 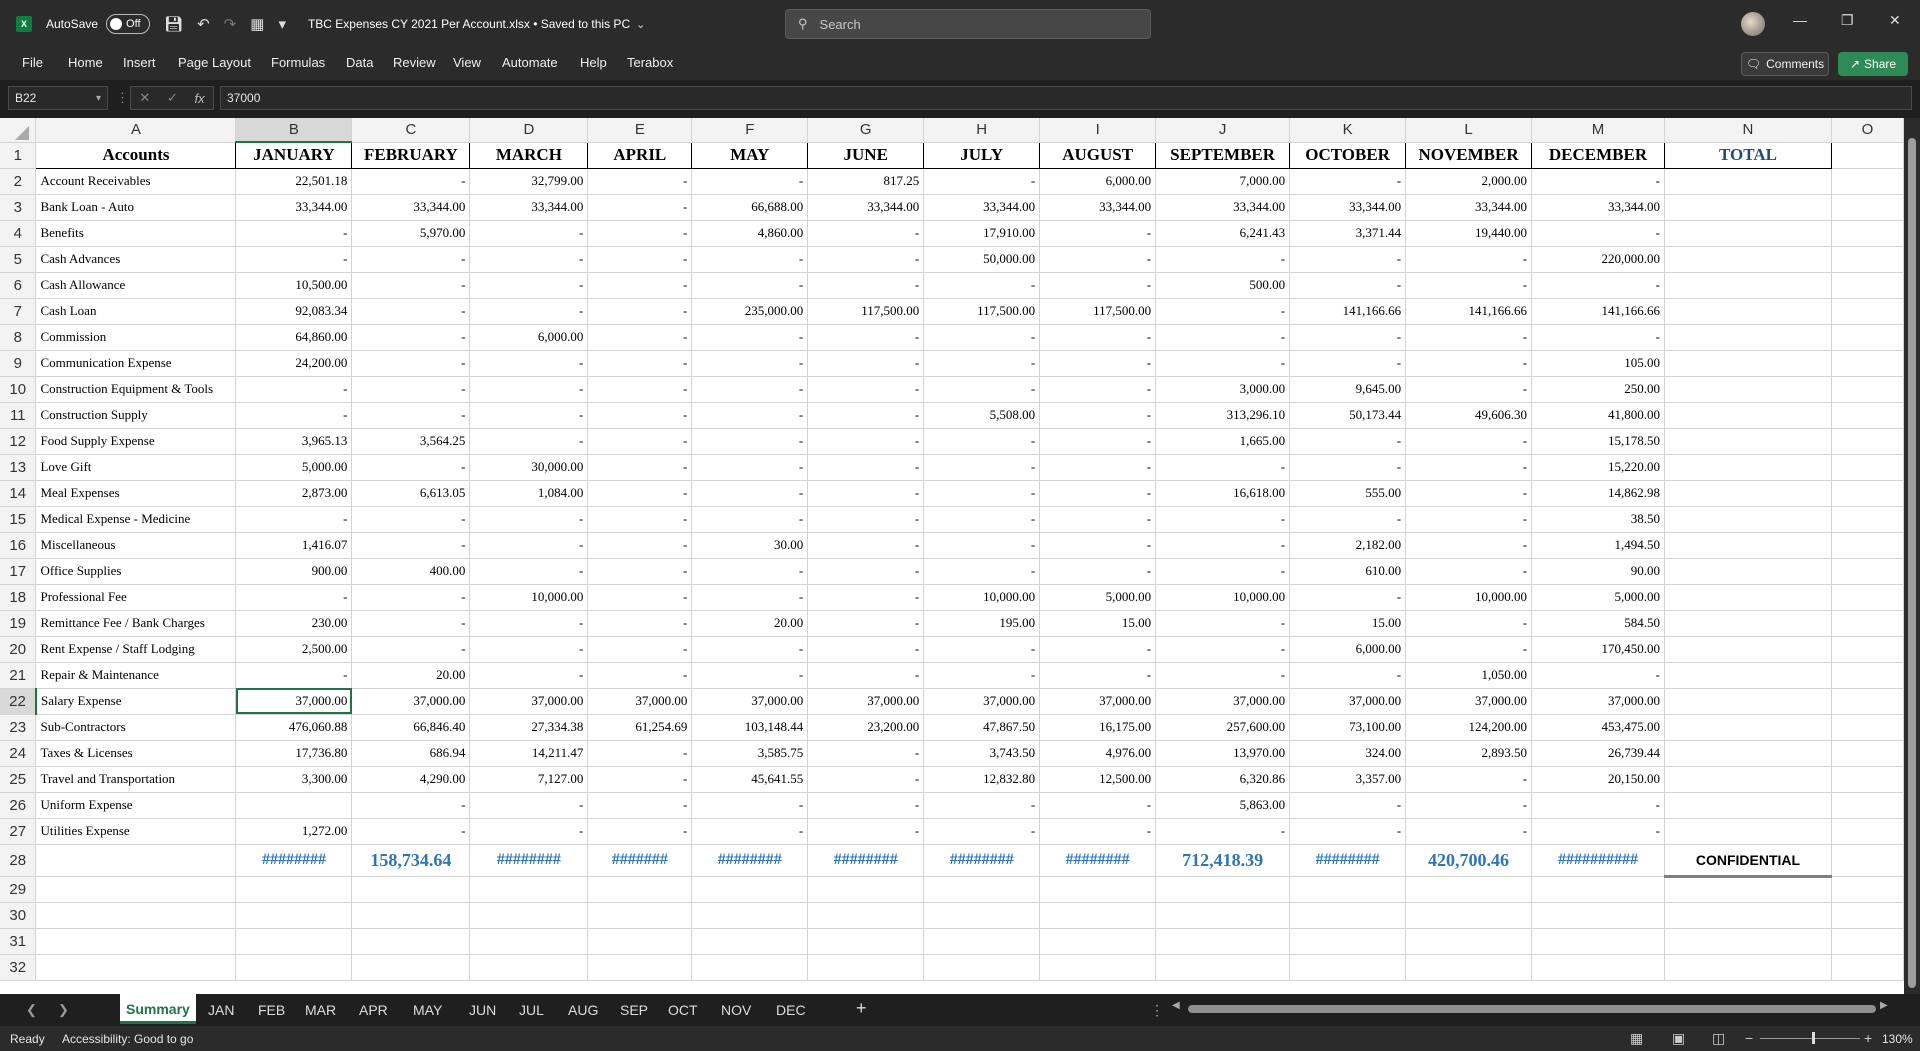 What do you see at coordinates (294, 467) in the screenshot?
I see `amount-cell: 5,000.00` at bounding box center [294, 467].